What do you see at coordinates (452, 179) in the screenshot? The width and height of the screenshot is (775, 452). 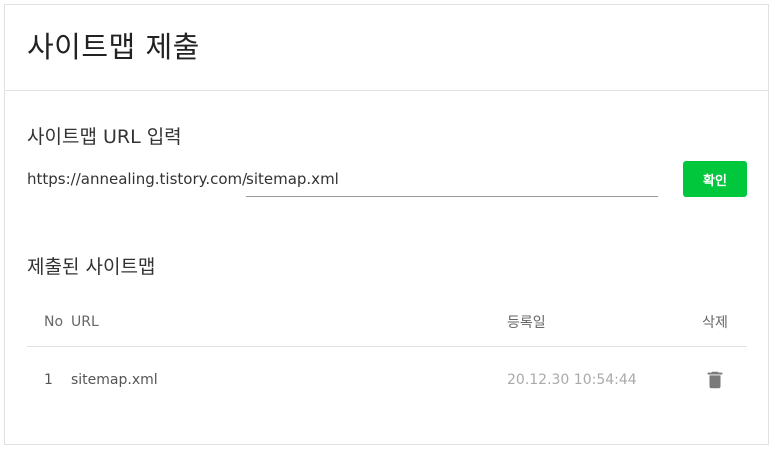 I see `sitemap-url-input` at bounding box center [452, 179].